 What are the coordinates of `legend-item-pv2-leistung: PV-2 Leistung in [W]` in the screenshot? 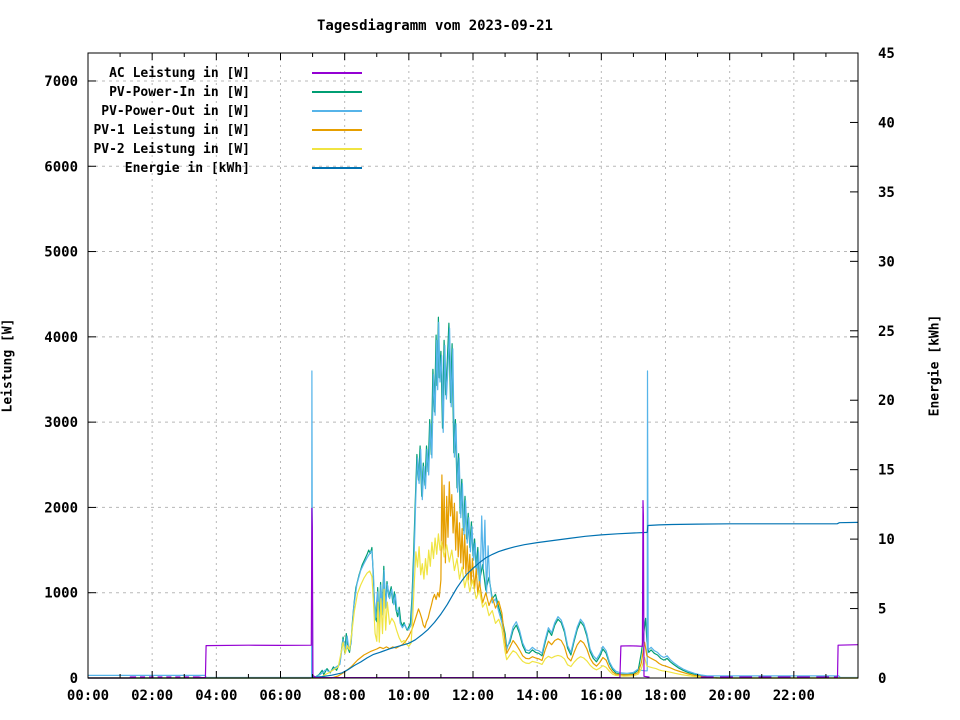 It's located at (201, 148).